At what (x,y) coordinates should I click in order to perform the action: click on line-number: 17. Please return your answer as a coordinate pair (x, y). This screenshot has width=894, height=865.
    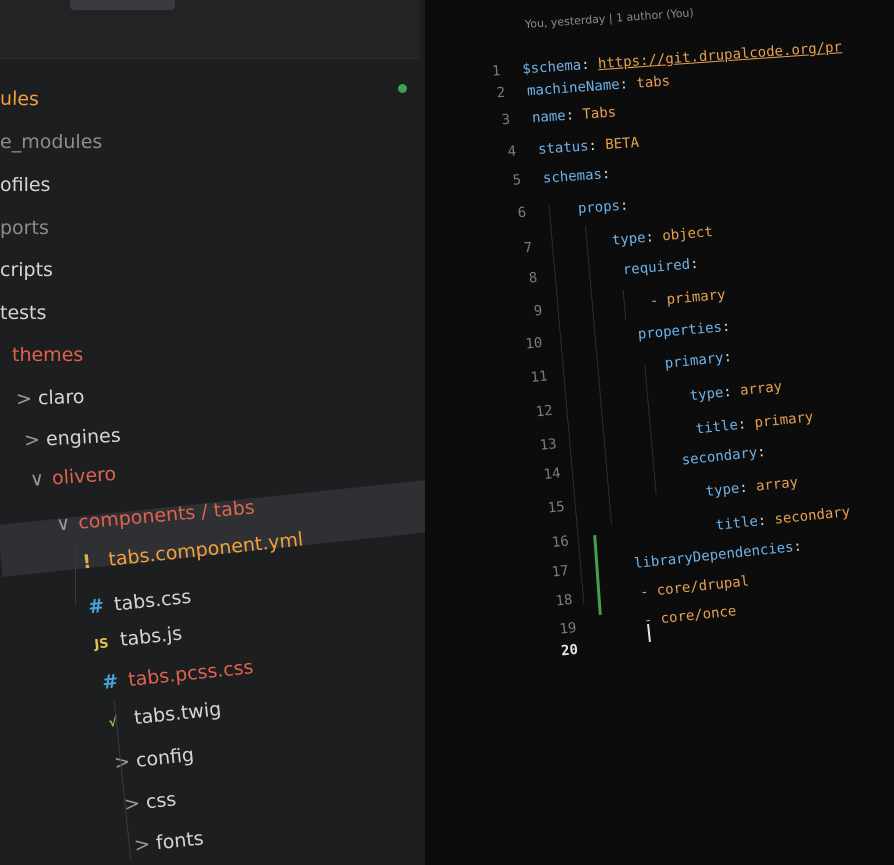
    Looking at the image, I should click on (560, 571).